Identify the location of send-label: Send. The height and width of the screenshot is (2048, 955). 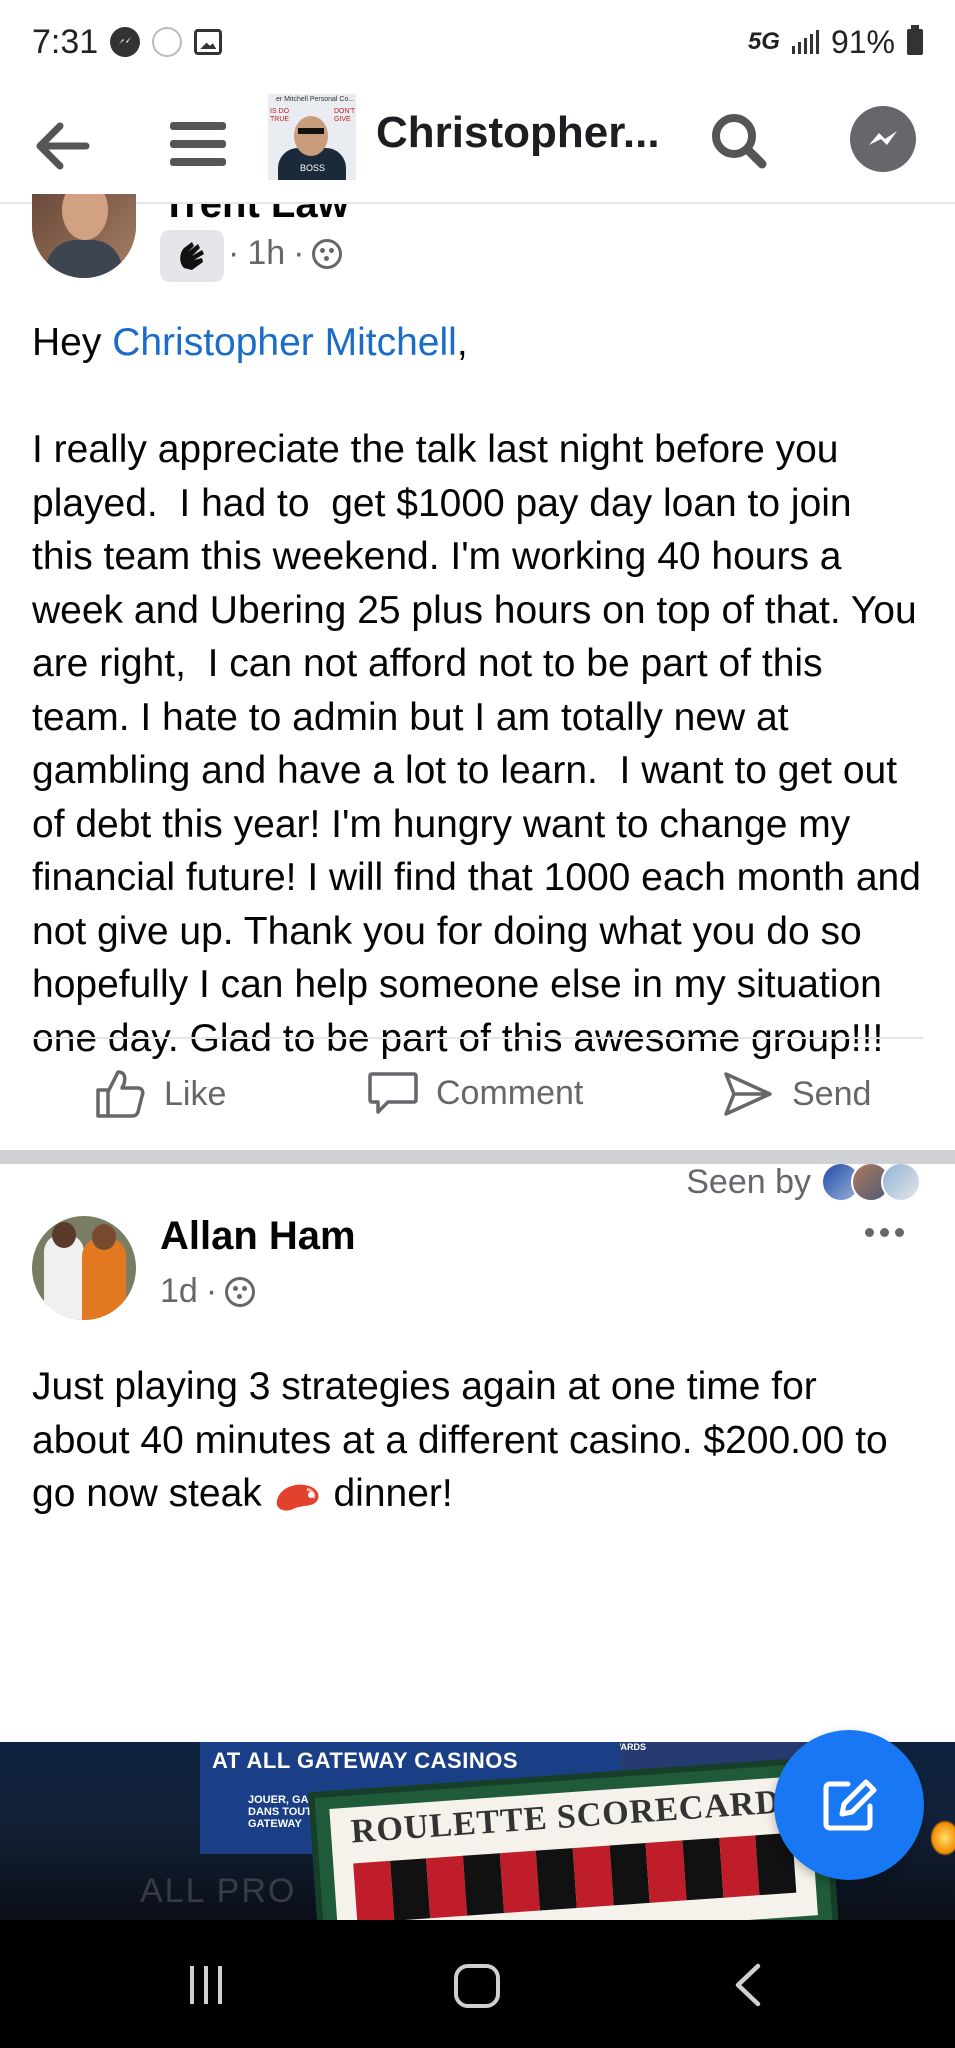
(832, 1093).